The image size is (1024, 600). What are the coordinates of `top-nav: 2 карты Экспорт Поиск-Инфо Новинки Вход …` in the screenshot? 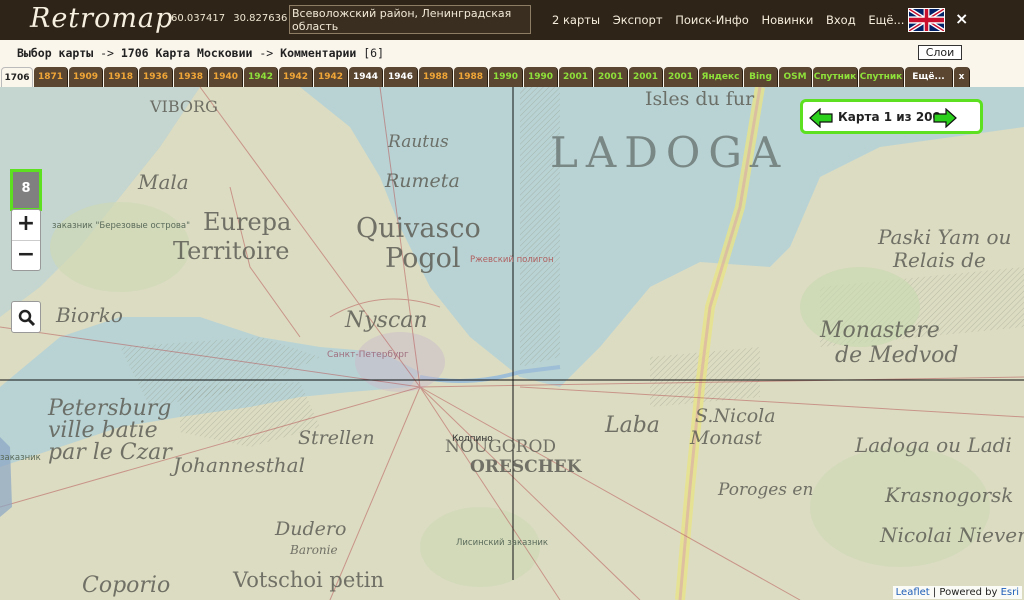 It's located at (732, 20).